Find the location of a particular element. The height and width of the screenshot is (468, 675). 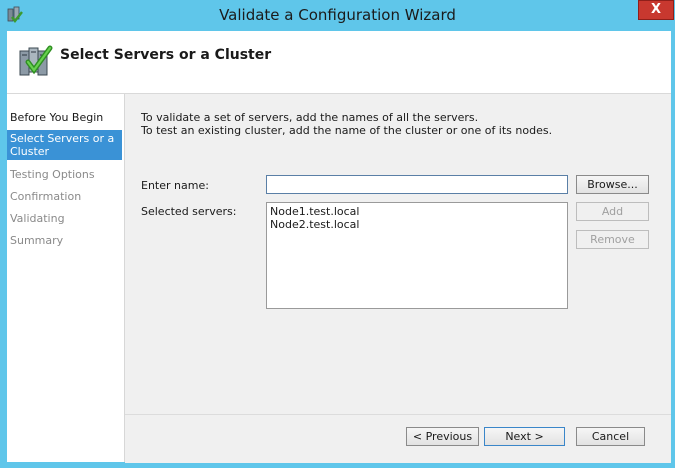

nav-step-summary: Summary is located at coordinates (37, 240).